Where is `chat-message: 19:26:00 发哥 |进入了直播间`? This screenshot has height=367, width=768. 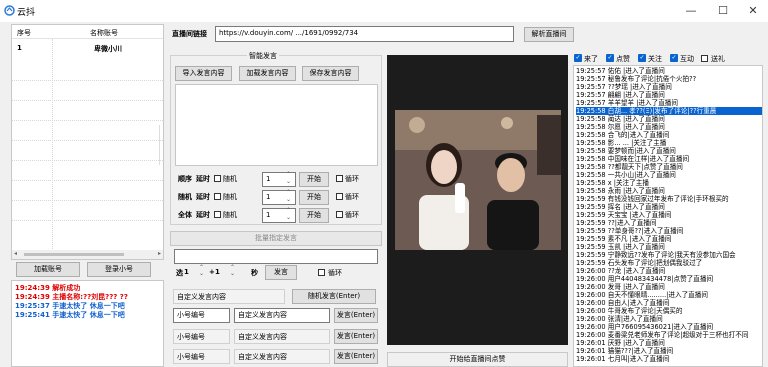
chat-message: 19:26:00 发哥 |进入了直播间 is located at coordinates (669, 287).